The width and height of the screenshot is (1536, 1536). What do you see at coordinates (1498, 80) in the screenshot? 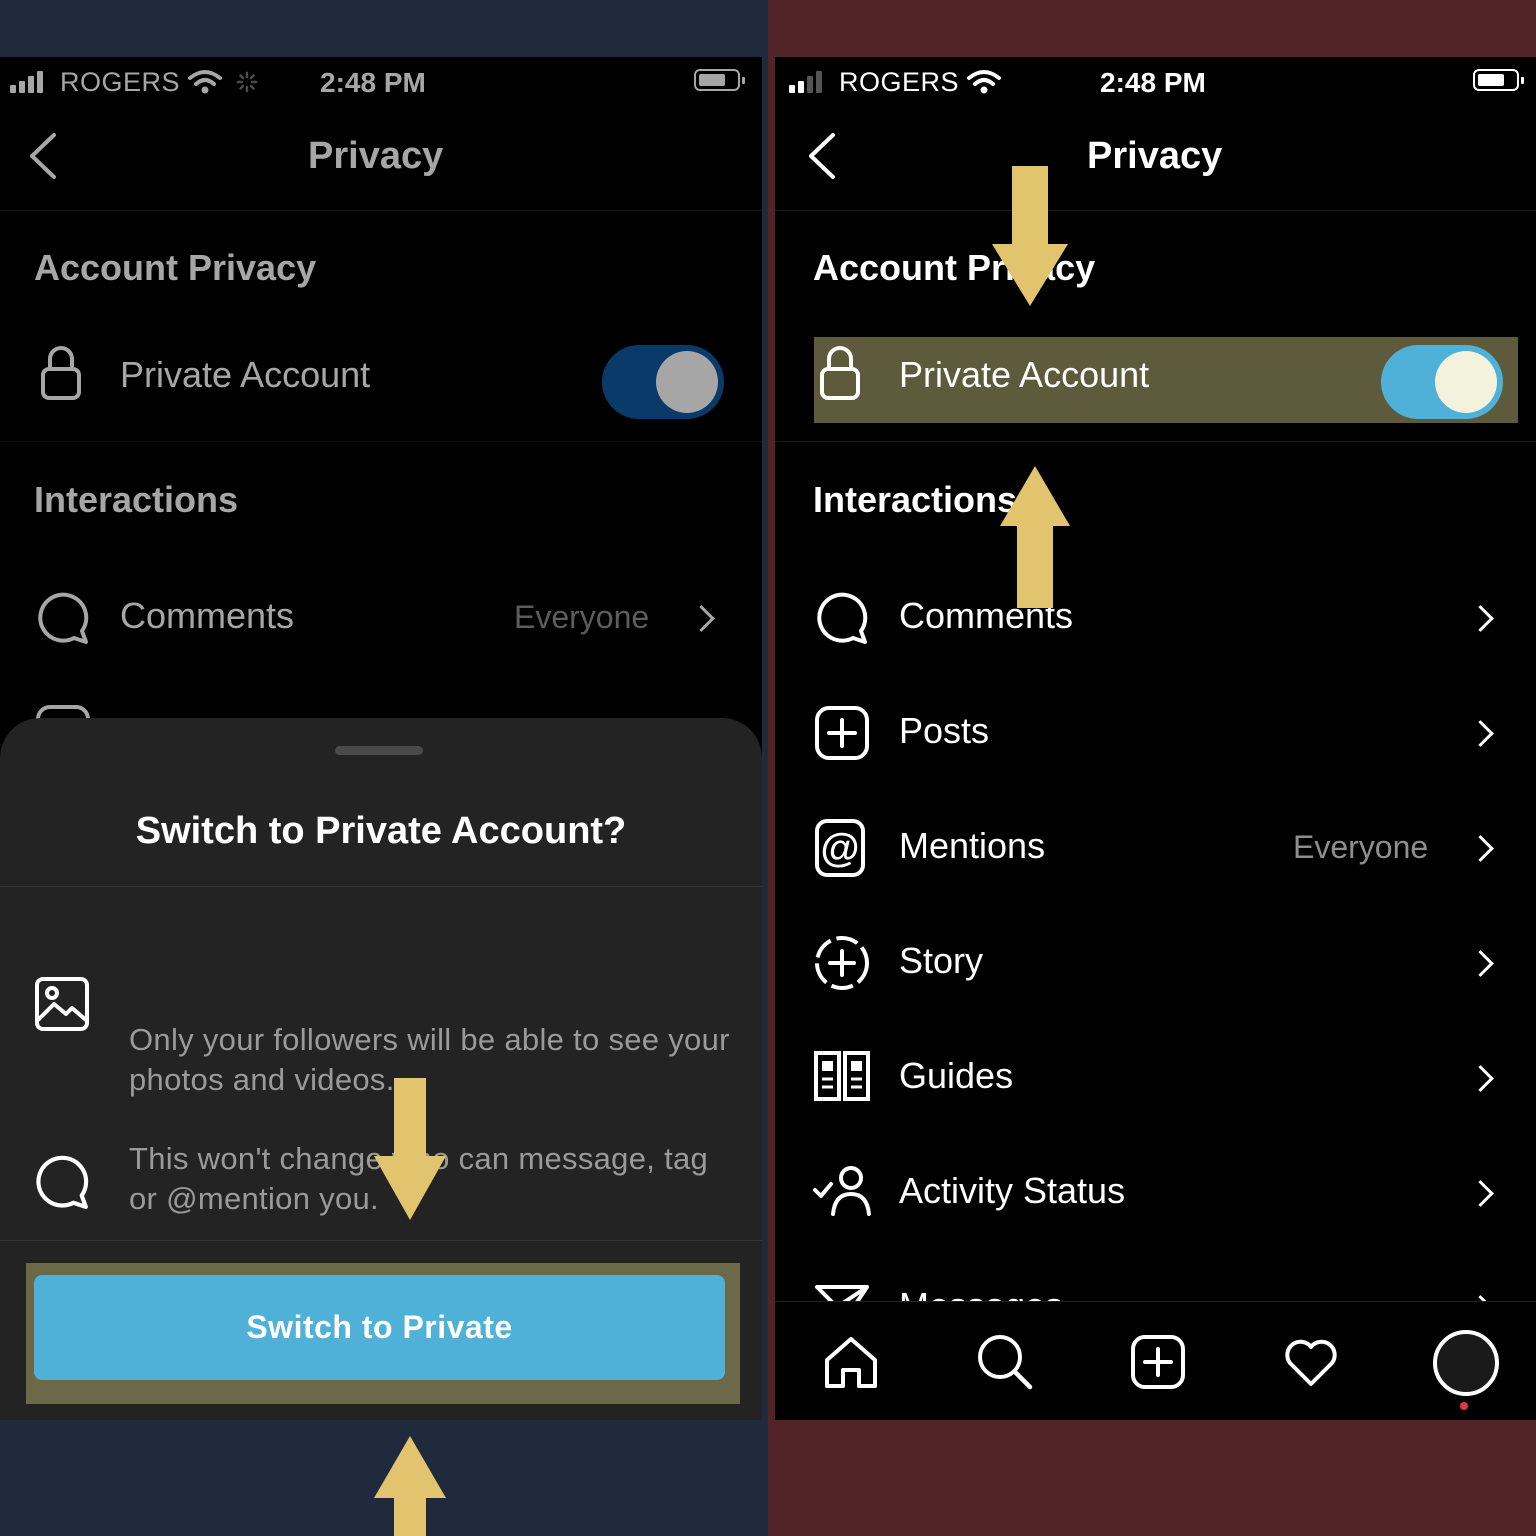
I see `battery-icon` at bounding box center [1498, 80].